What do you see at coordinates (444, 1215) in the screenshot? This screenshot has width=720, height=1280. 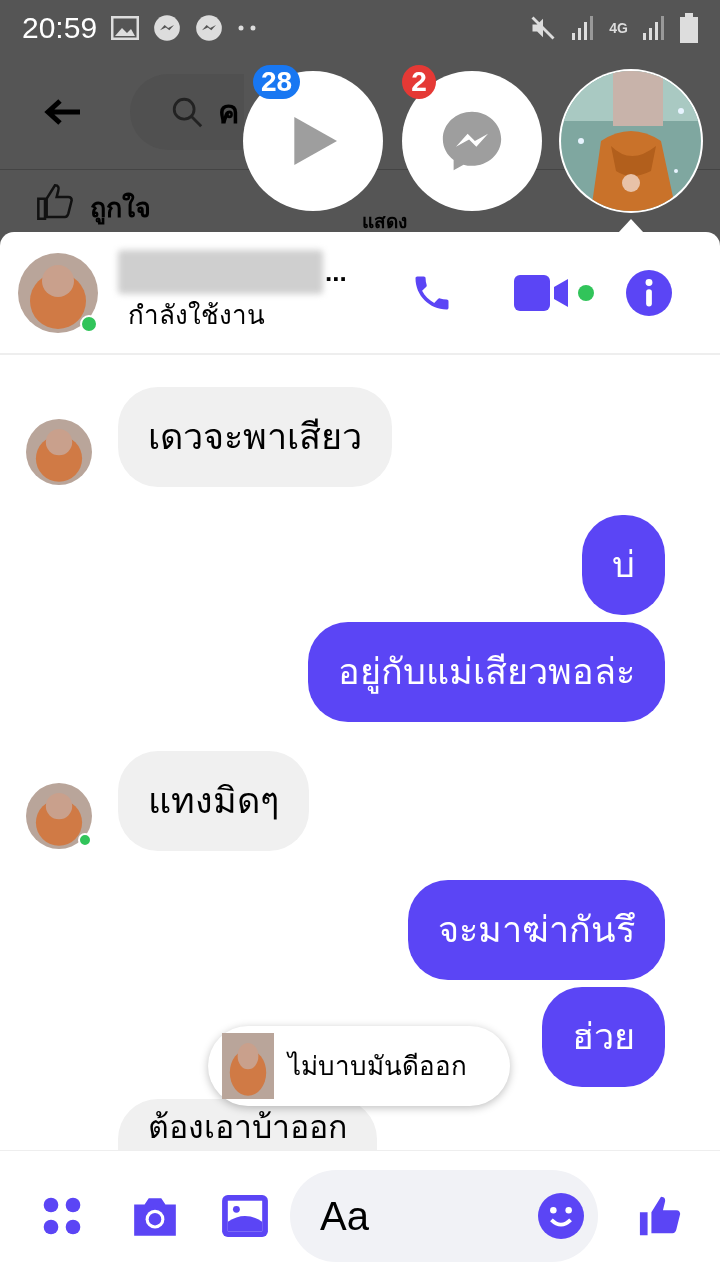 I see `message-input: Aa` at bounding box center [444, 1215].